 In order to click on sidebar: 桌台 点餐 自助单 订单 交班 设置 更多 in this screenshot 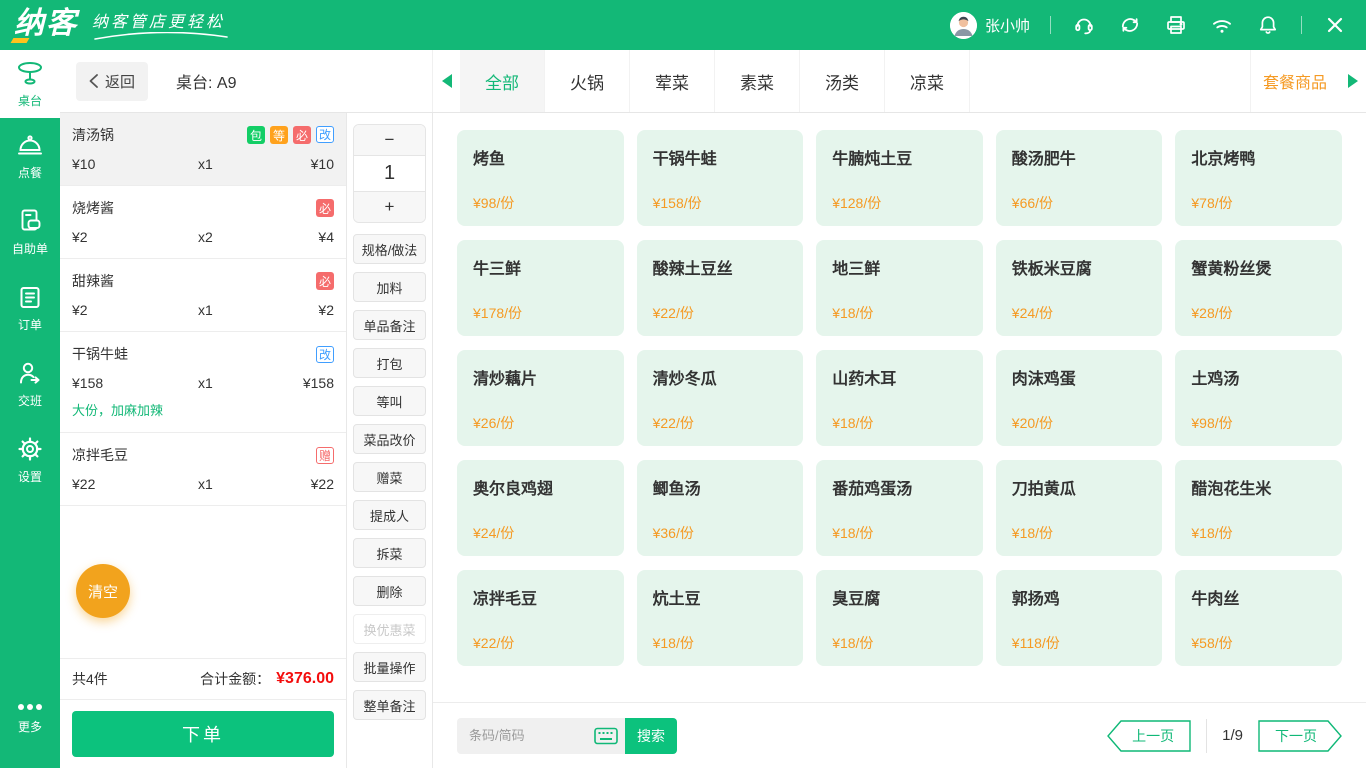, I will do `click(30, 409)`.